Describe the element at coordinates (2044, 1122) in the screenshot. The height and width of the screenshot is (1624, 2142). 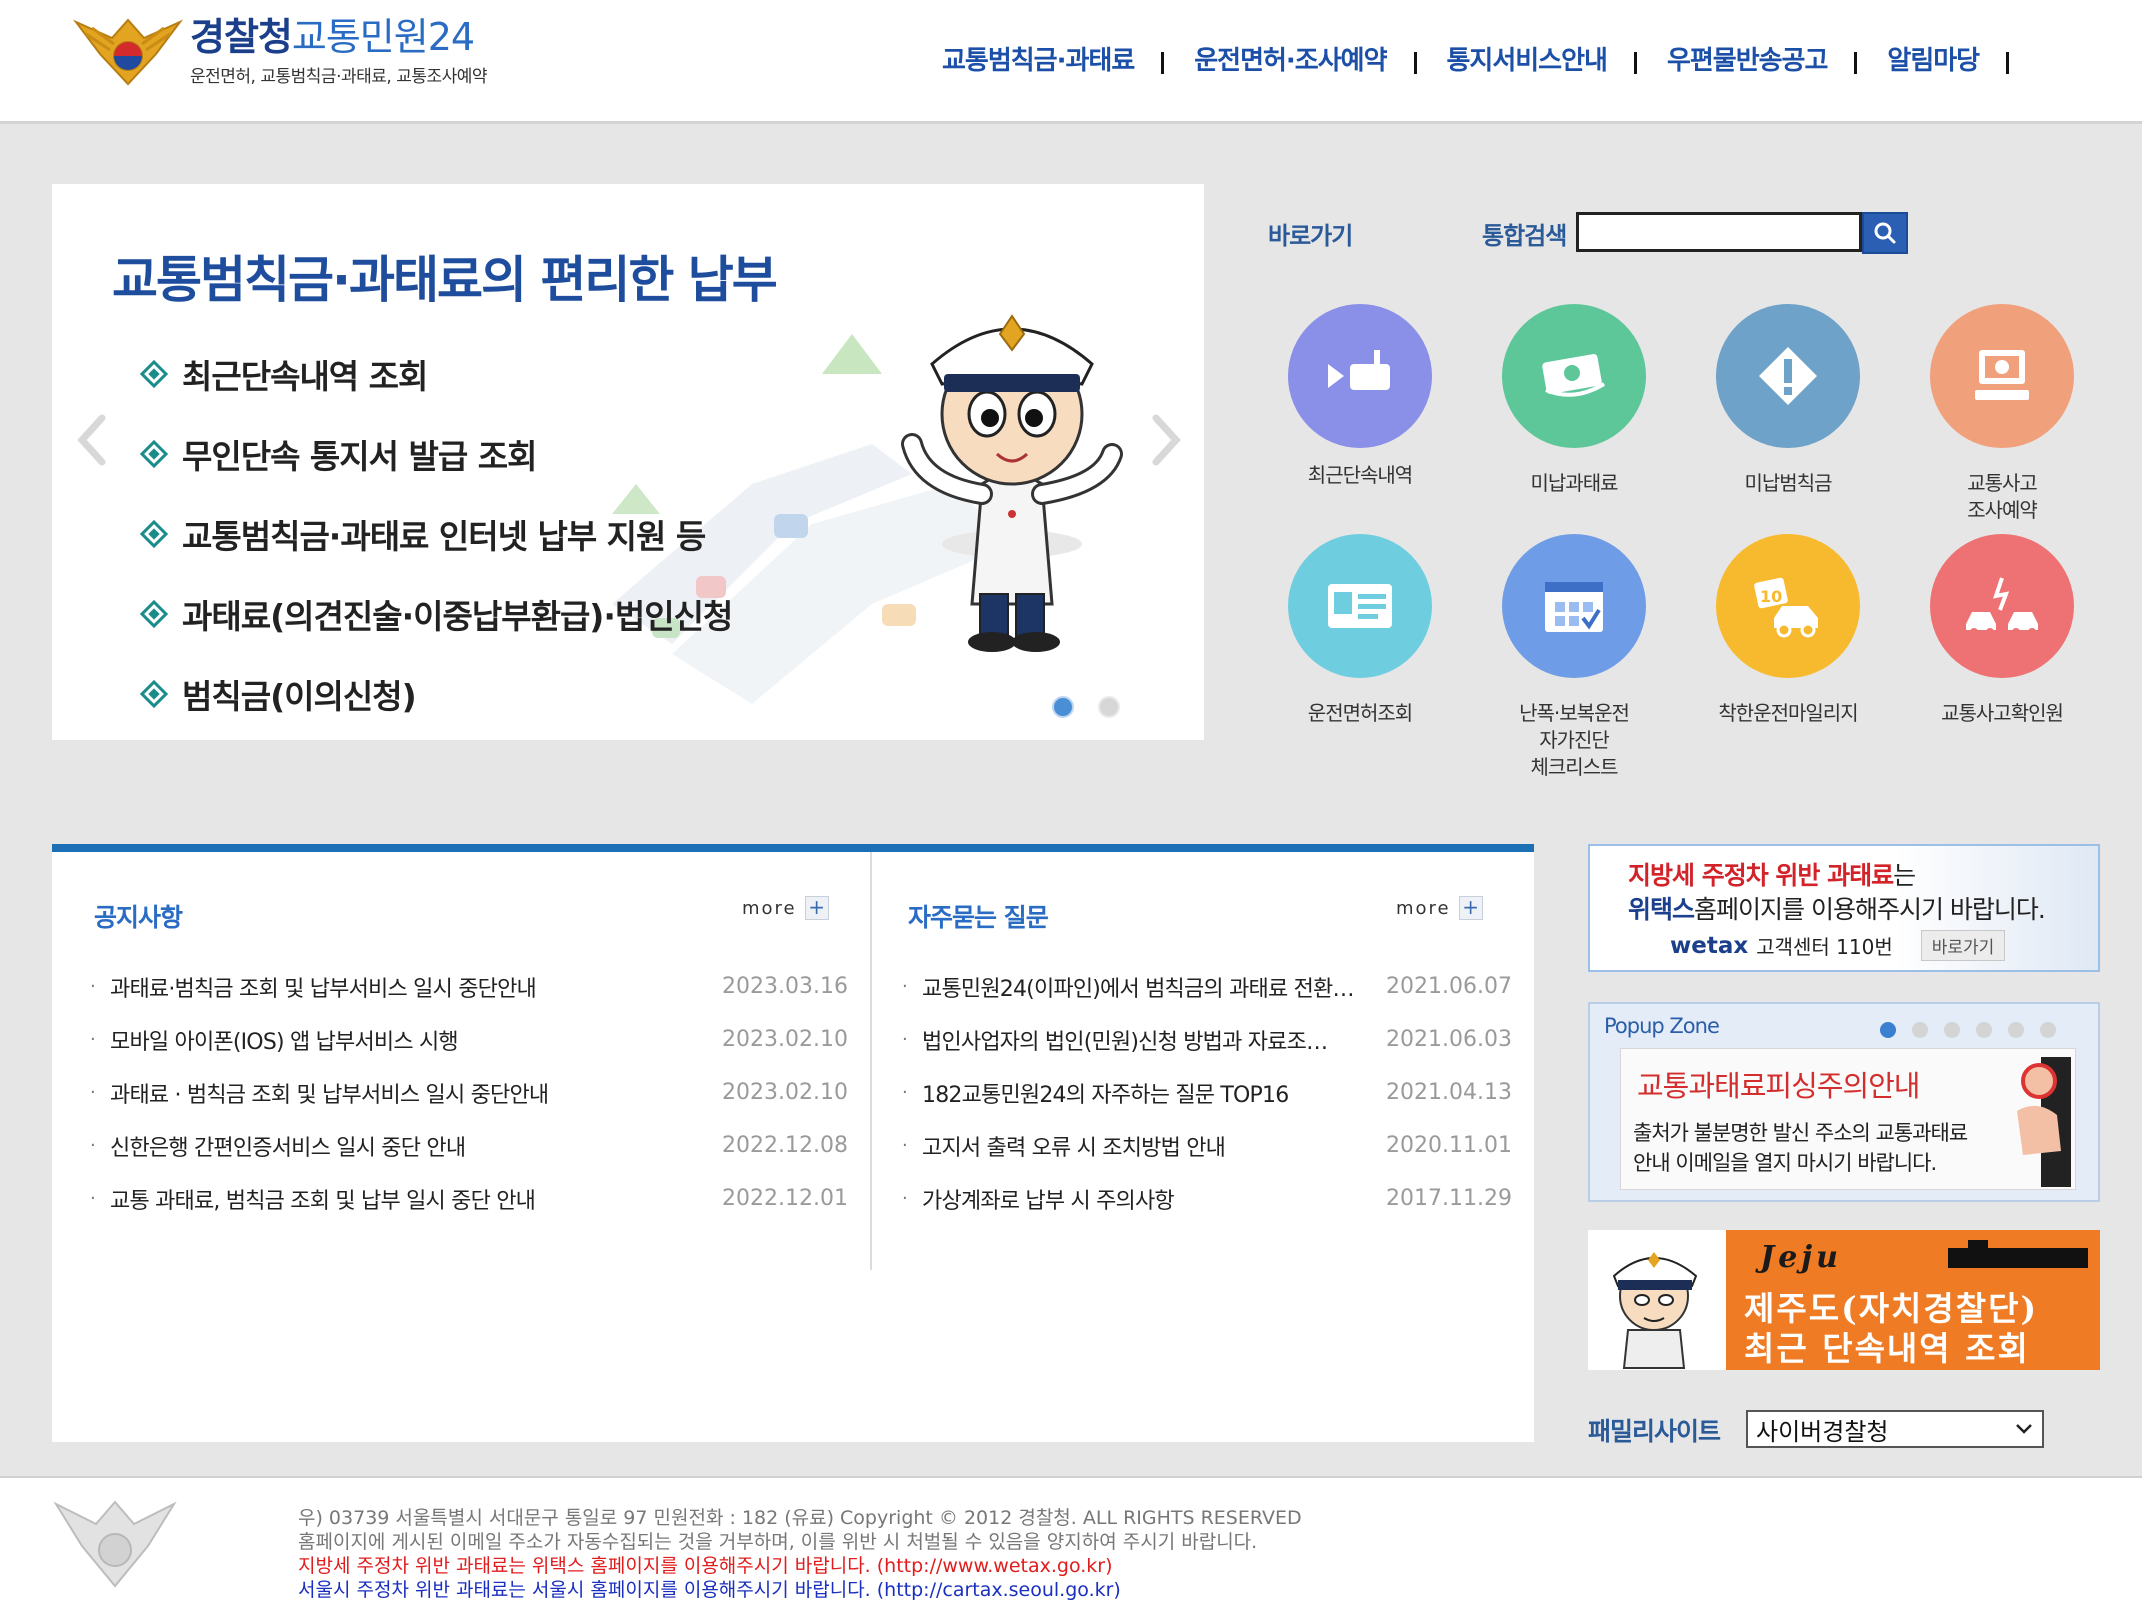
I see `hand-pointer-icon` at that location.